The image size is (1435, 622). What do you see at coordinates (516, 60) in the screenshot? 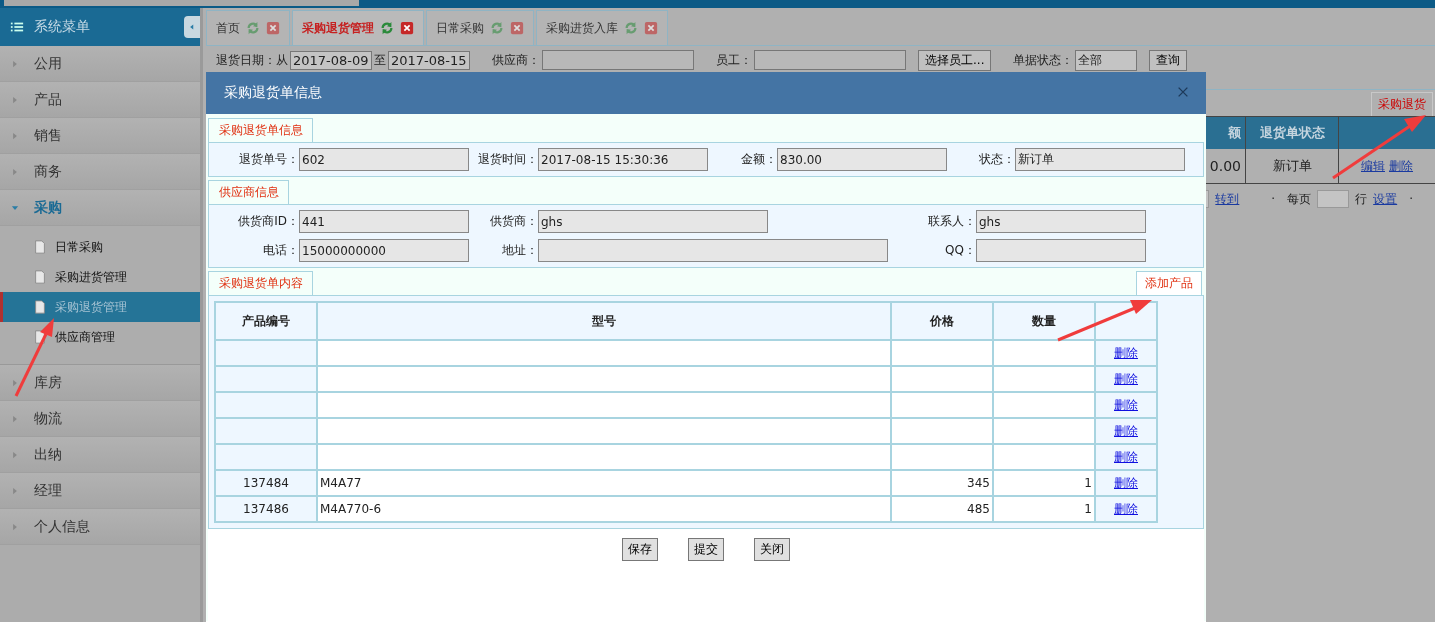
I see `field-label: 供应商：` at bounding box center [516, 60].